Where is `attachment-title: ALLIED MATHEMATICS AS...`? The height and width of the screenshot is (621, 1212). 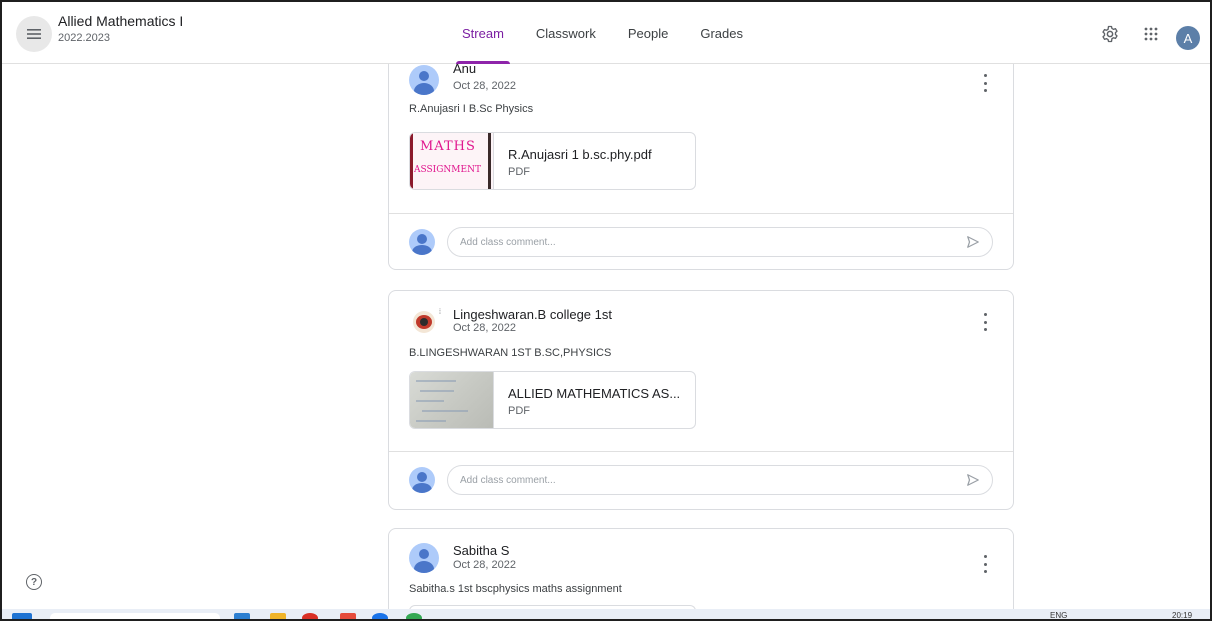
attachment-title: ALLIED MATHEMATICS AS... is located at coordinates (594, 393).